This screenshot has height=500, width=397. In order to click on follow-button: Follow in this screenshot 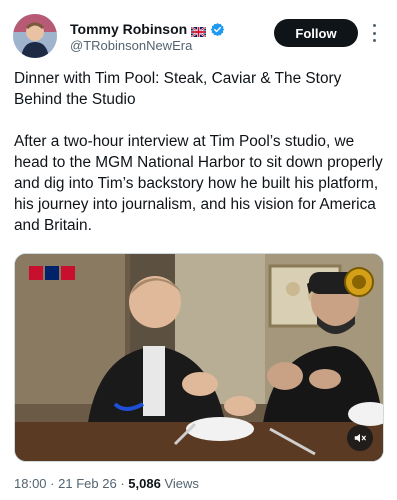, I will do `click(316, 33)`.